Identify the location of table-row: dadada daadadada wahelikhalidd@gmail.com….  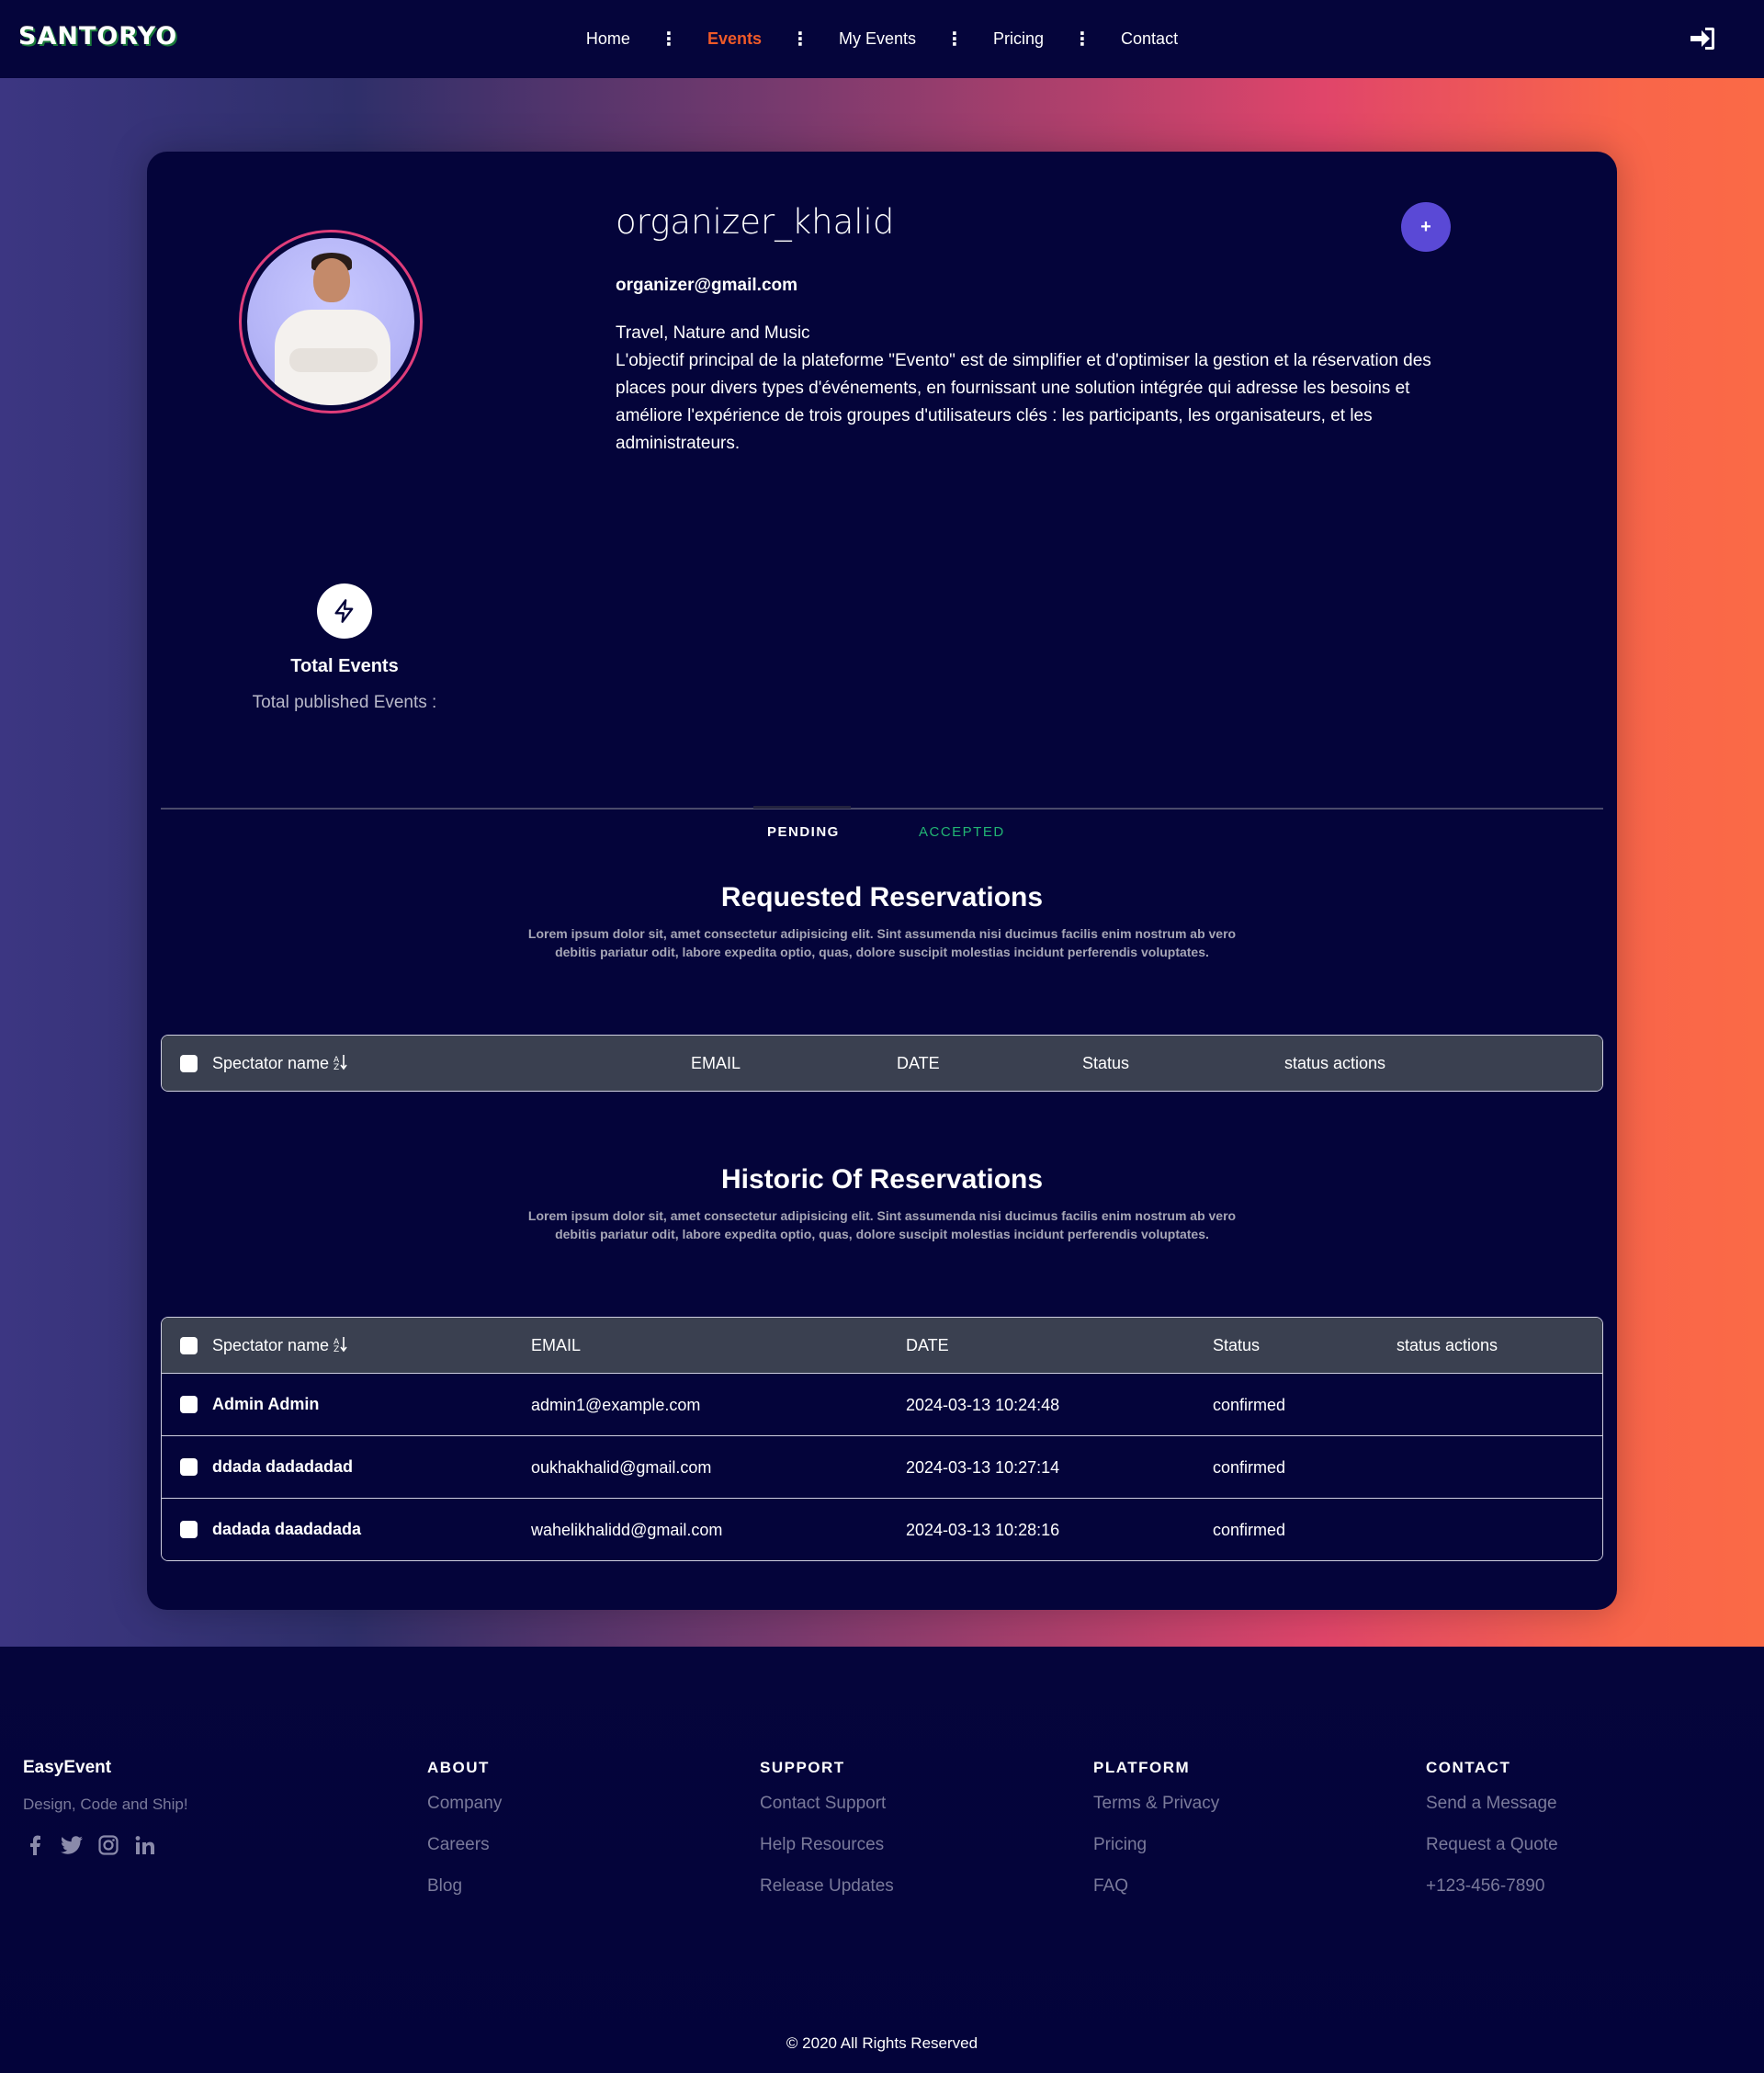
(882, 1529).